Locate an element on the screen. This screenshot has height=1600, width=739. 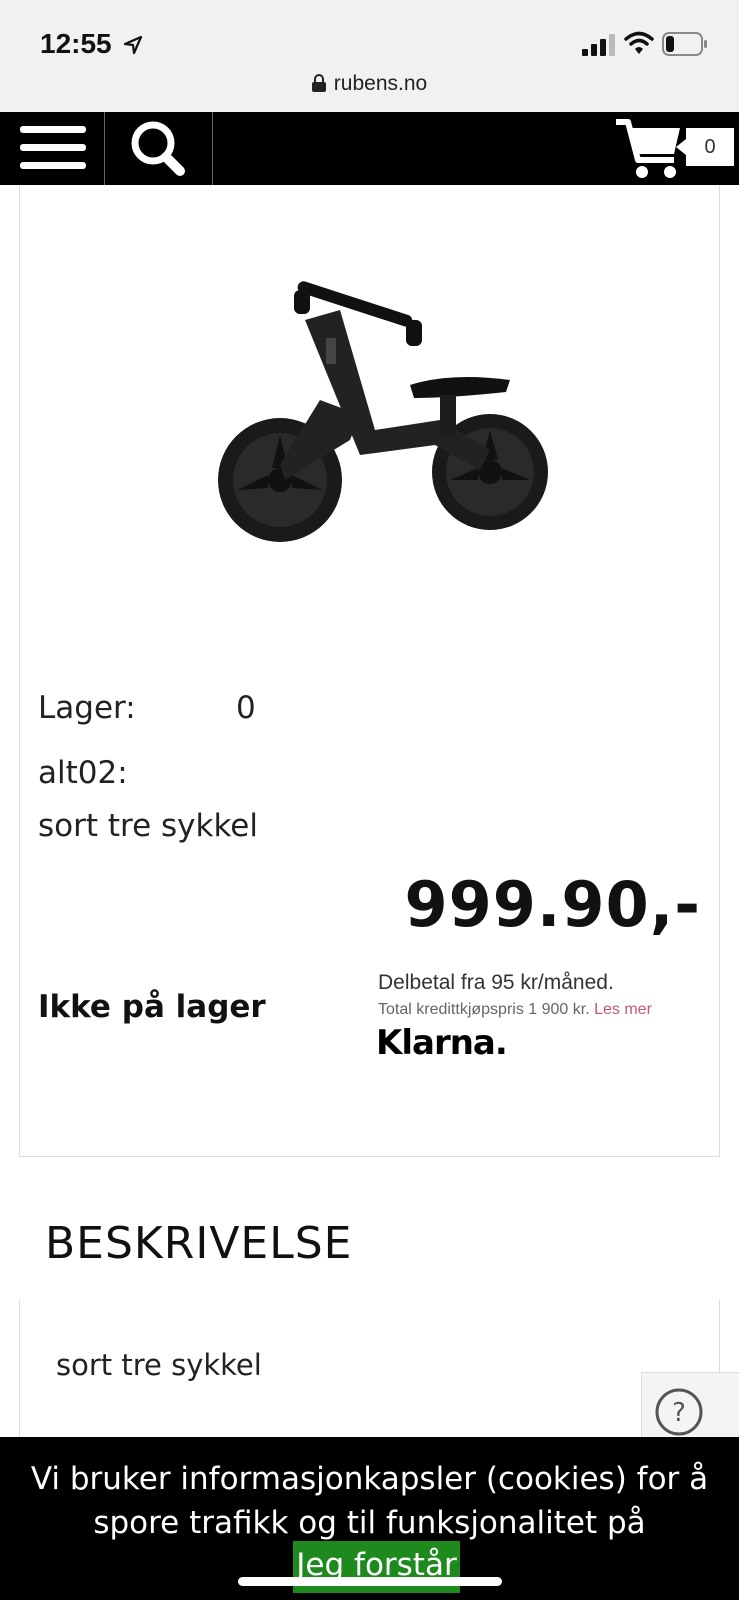
alt-label: alt02: is located at coordinates (83, 773).